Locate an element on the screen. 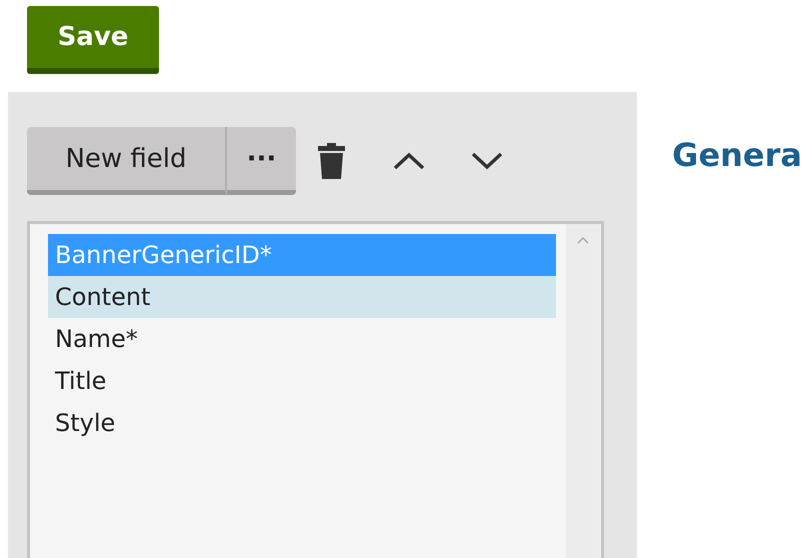 The width and height of the screenshot is (802, 558). field-item: Name* is located at coordinates (302, 339).